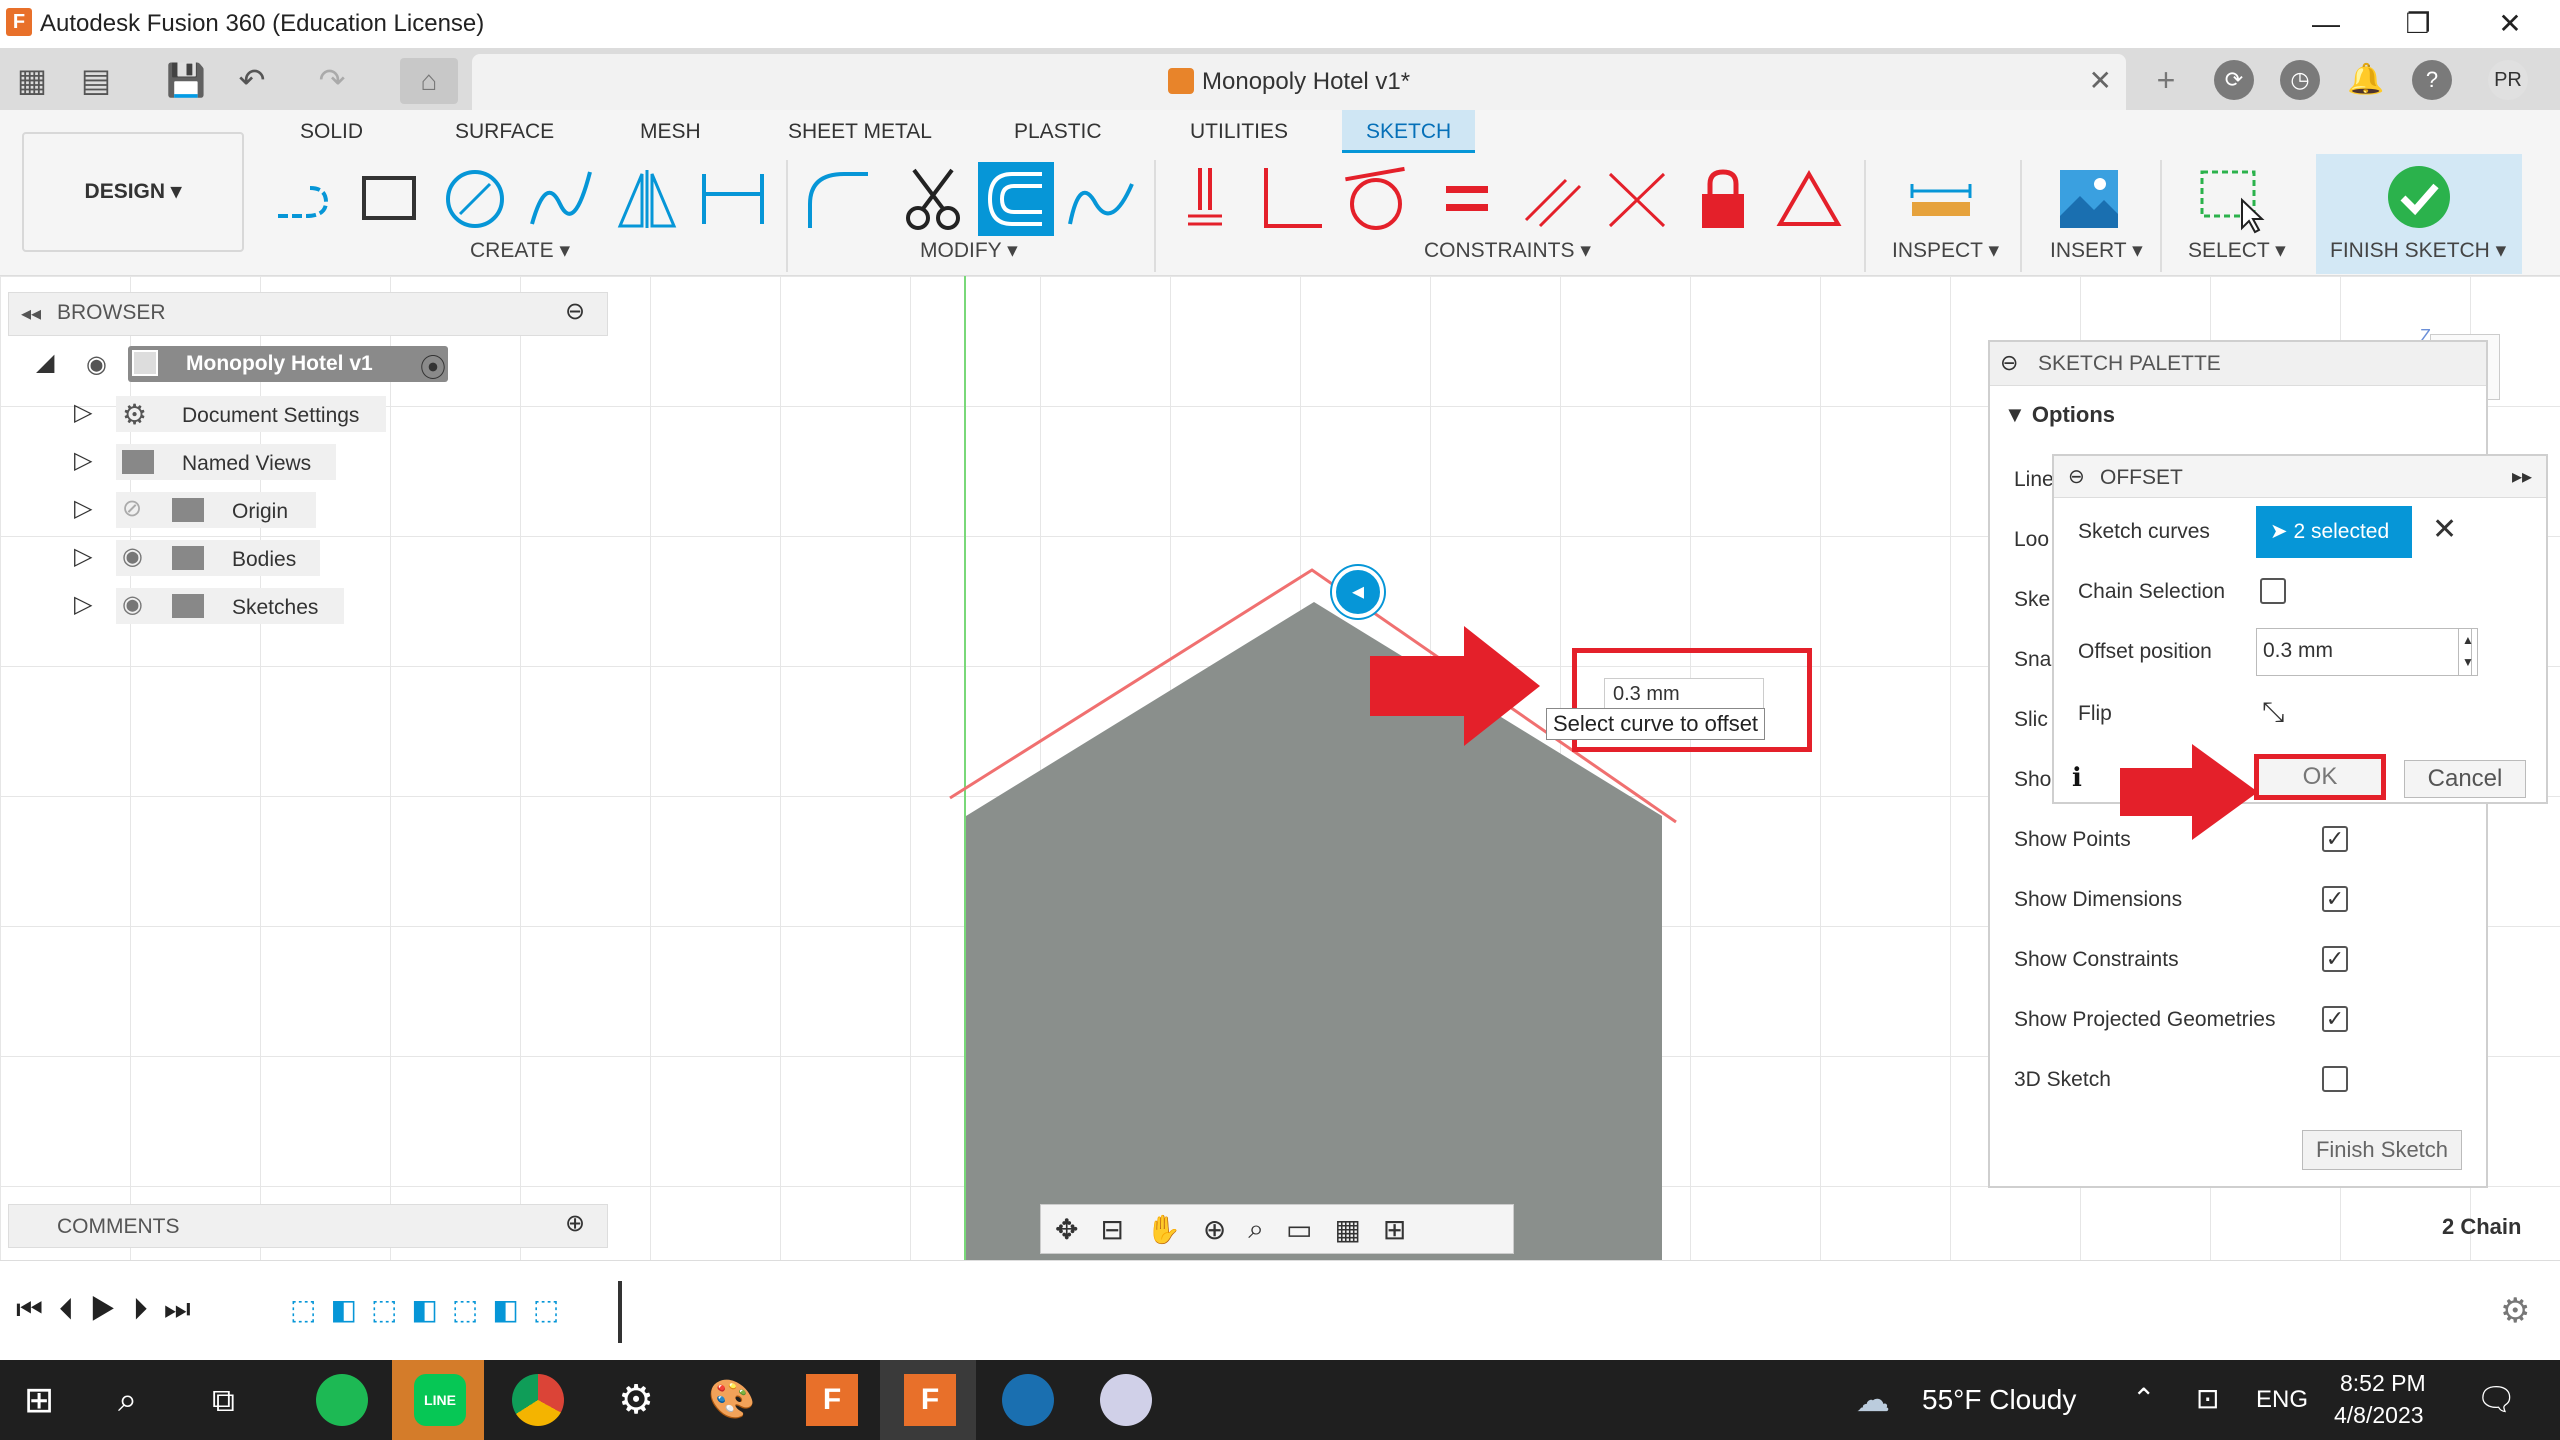  Describe the element at coordinates (969, 250) in the screenshot. I see `modify-group-label: MODIFY ▾` at that location.